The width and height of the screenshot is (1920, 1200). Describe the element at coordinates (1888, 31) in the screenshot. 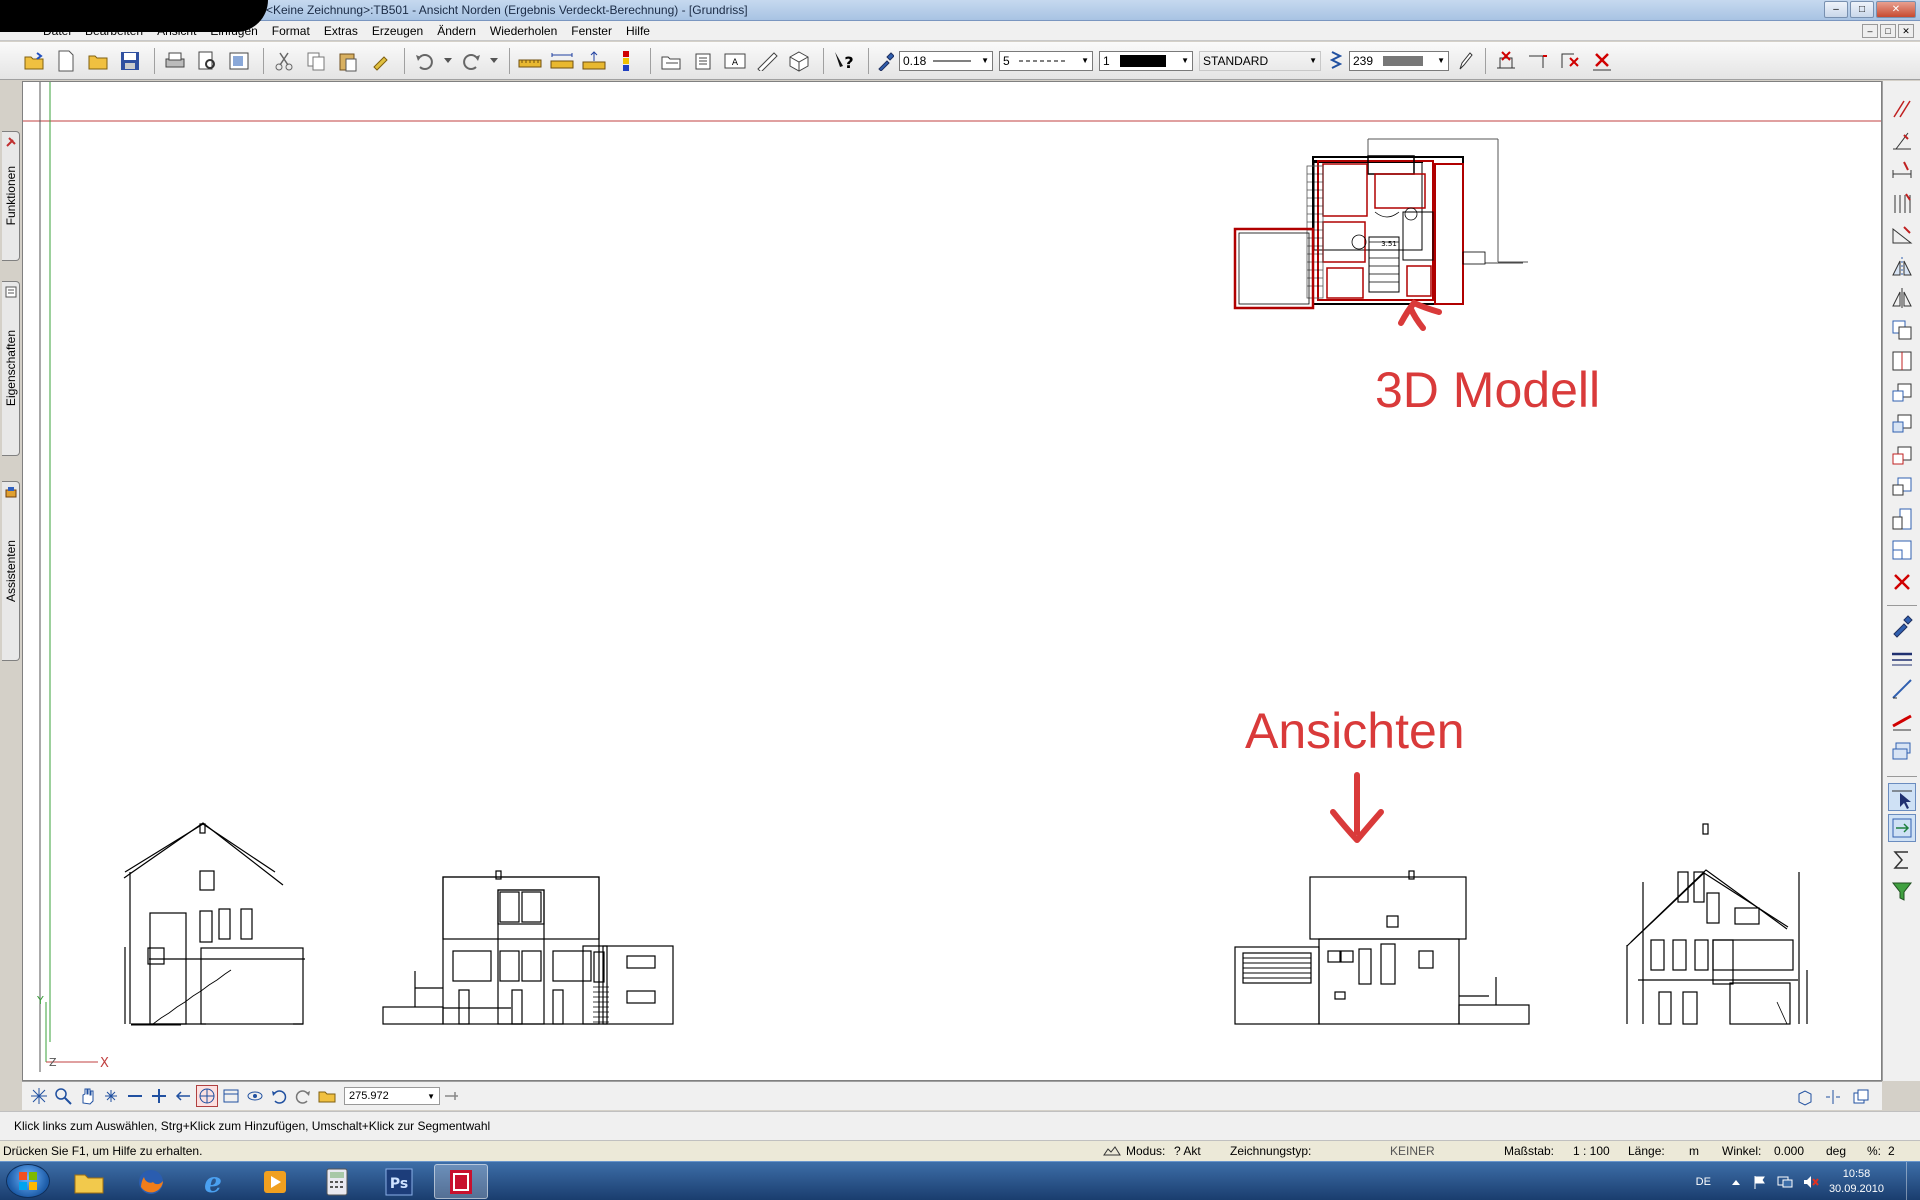

I see `doc-restore-button: □` at that location.